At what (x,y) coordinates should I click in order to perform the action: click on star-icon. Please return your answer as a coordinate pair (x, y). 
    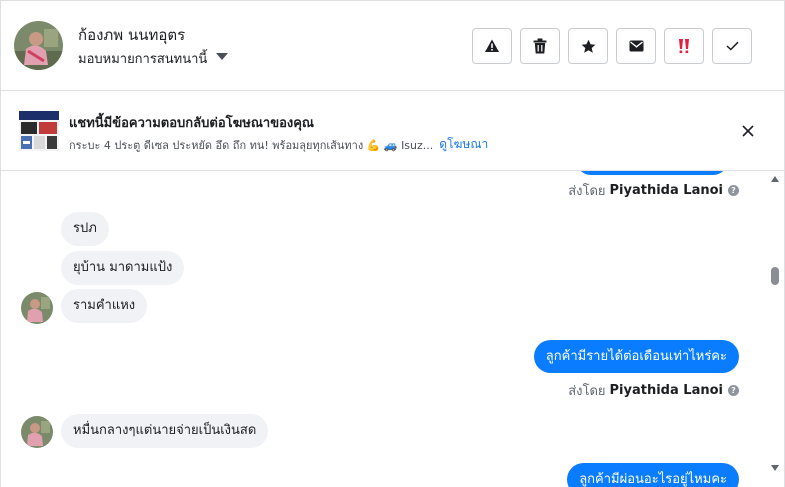
    Looking at the image, I should click on (588, 46).